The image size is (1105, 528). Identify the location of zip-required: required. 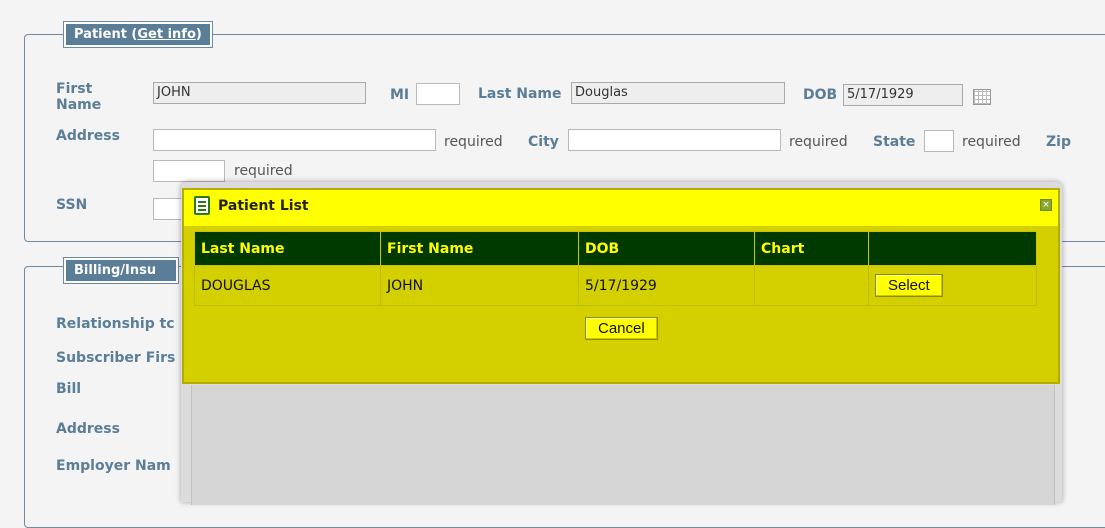
(263, 171).